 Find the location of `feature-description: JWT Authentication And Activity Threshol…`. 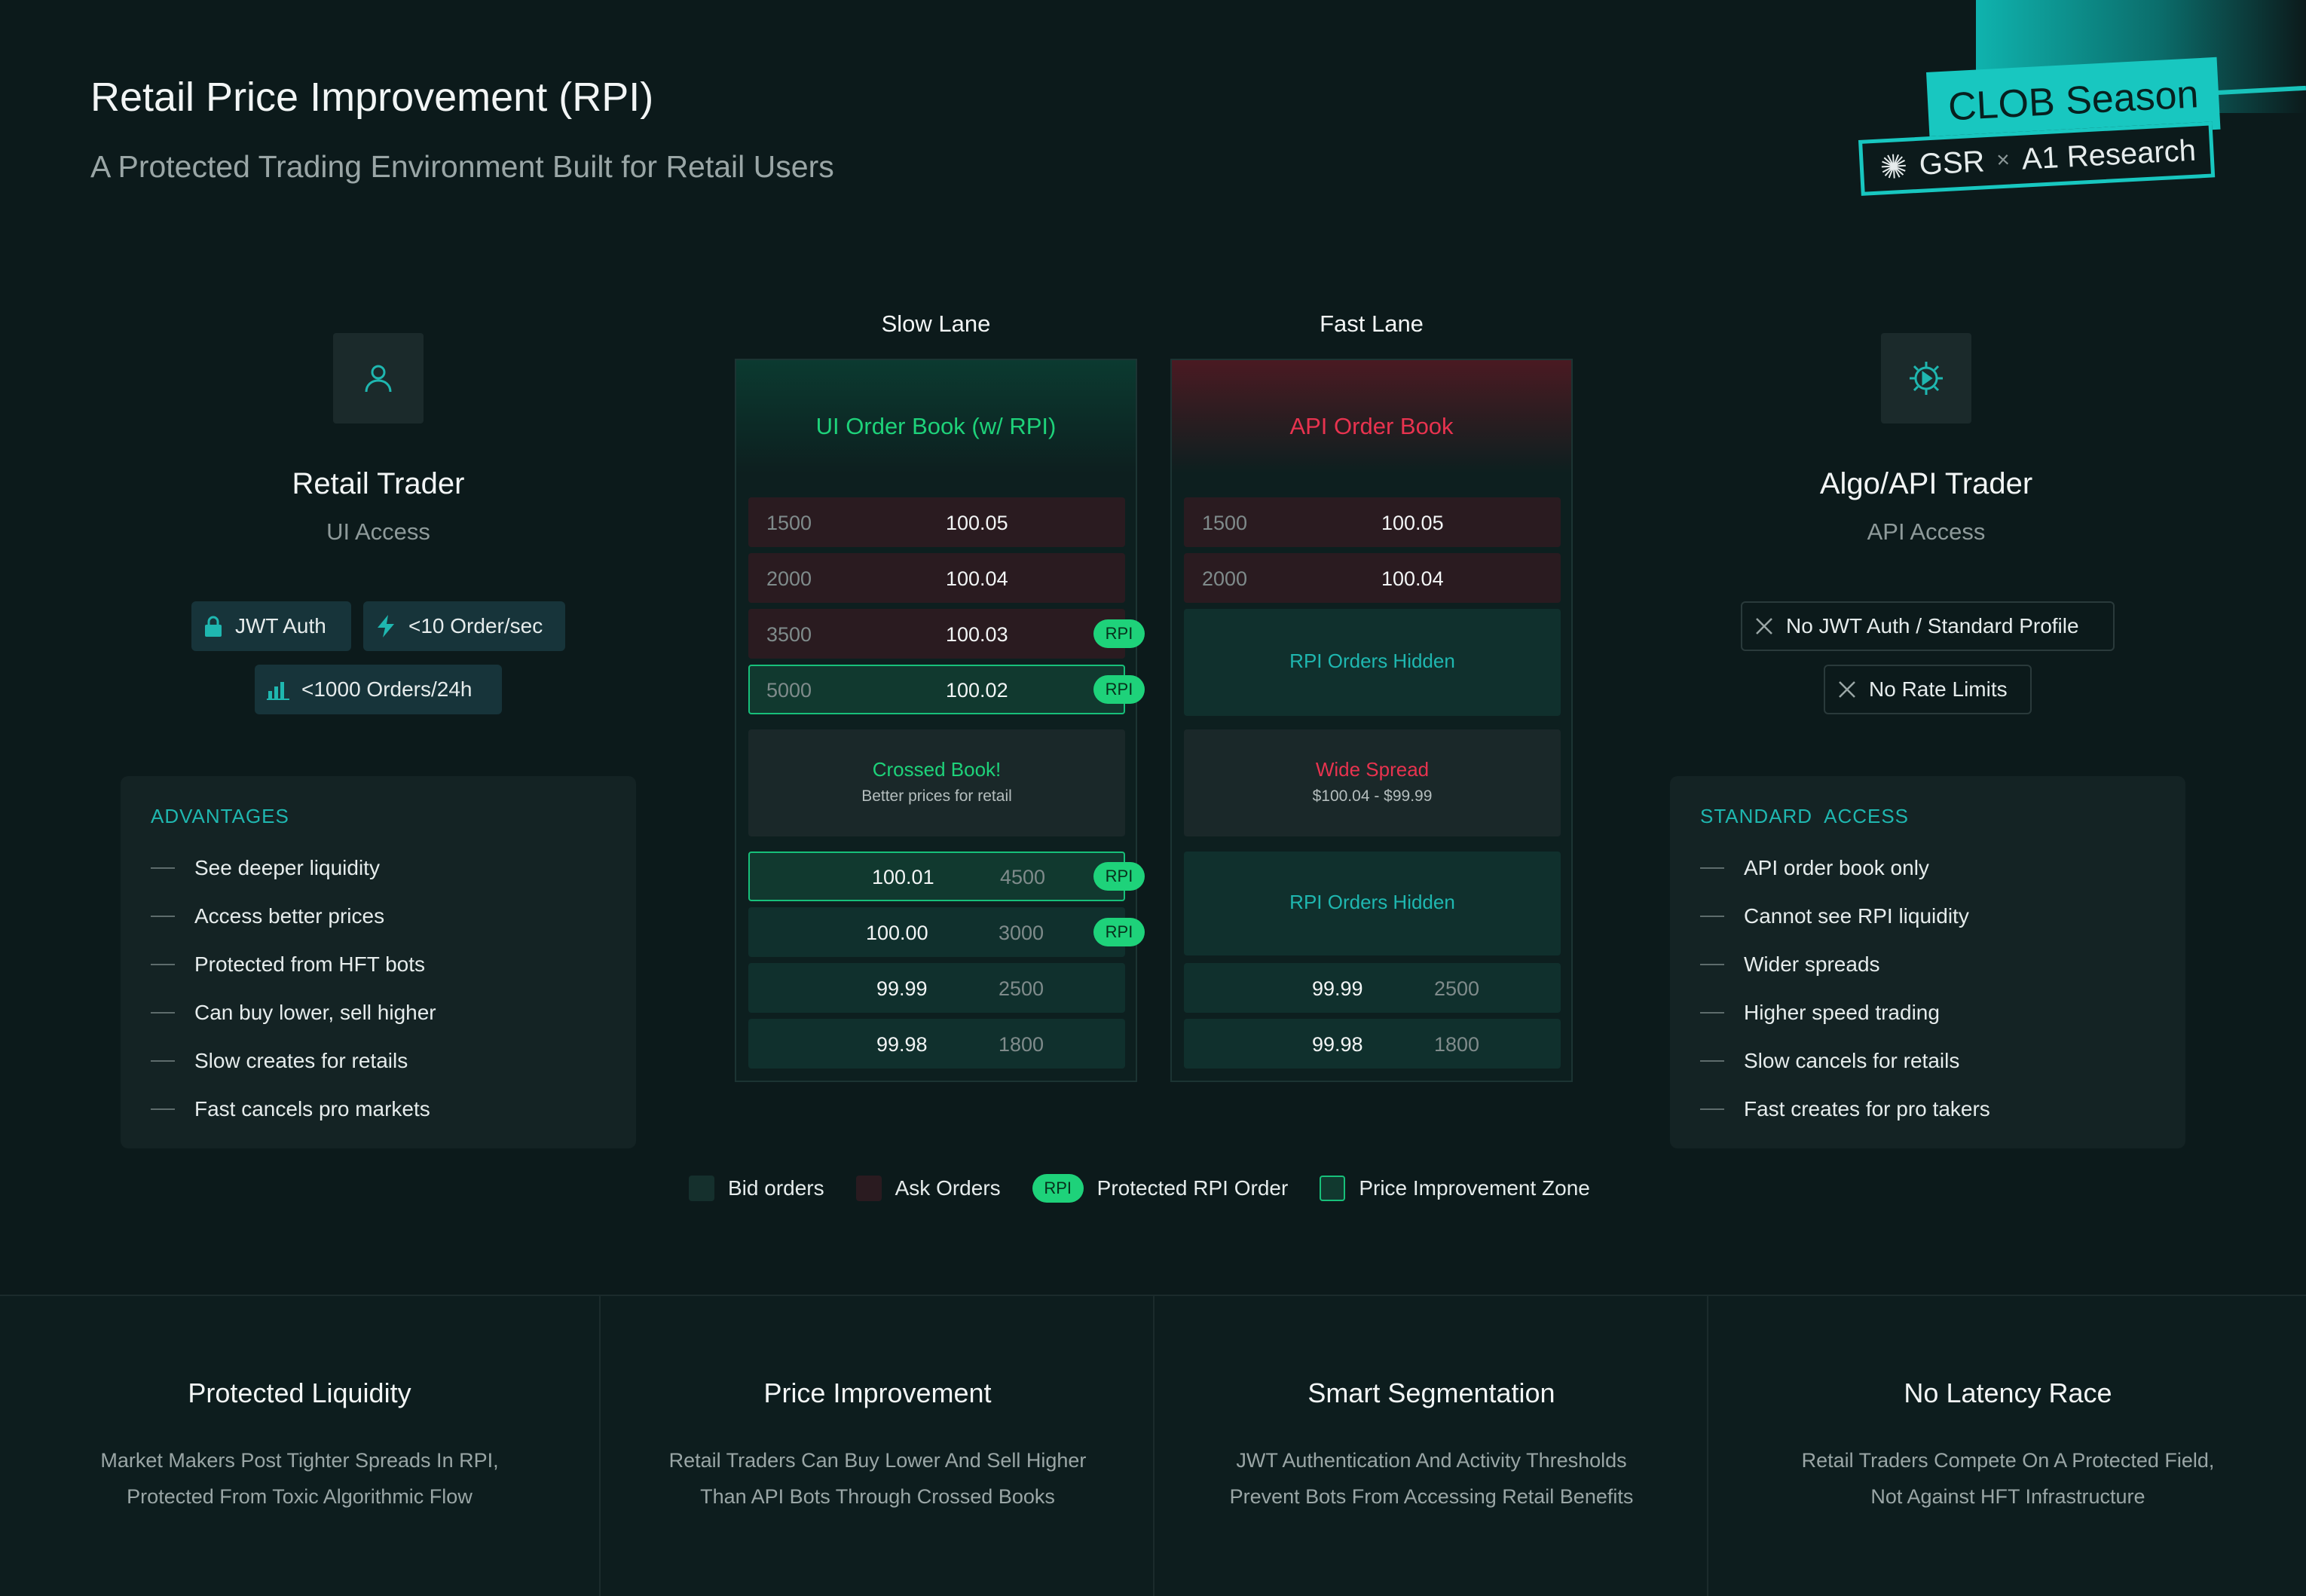

feature-description: JWT Authentication And Activity Threshol… is located at coordinates (1431, 1478).